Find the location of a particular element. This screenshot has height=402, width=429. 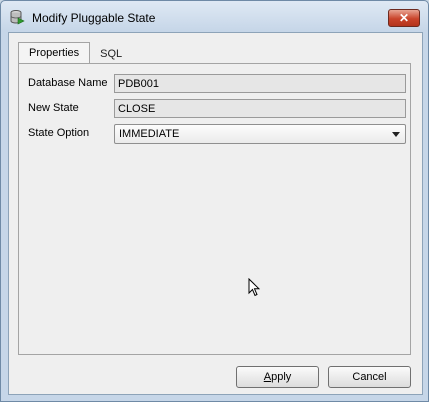

database-name-field: PDB001 is located at coordinates (260, 83).